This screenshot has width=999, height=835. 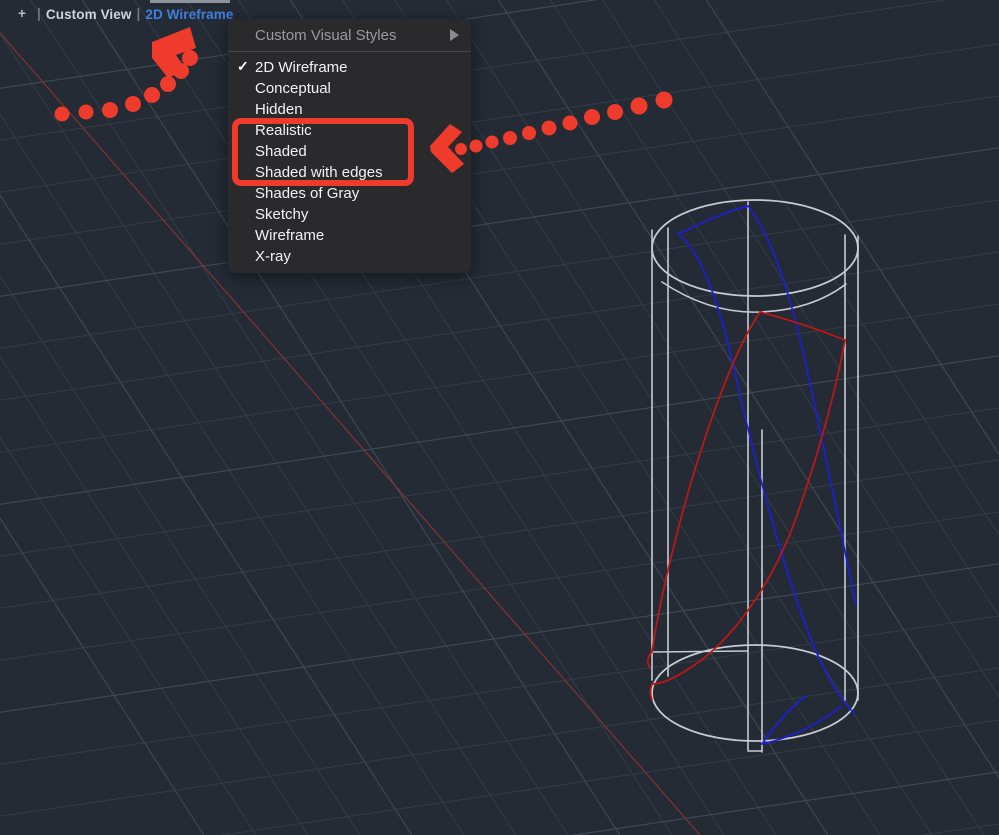 What do you see at coordinates (279, 109) in the screenshot?
I see `menu-item-label: Hidden` at bounding box center [279, 109].